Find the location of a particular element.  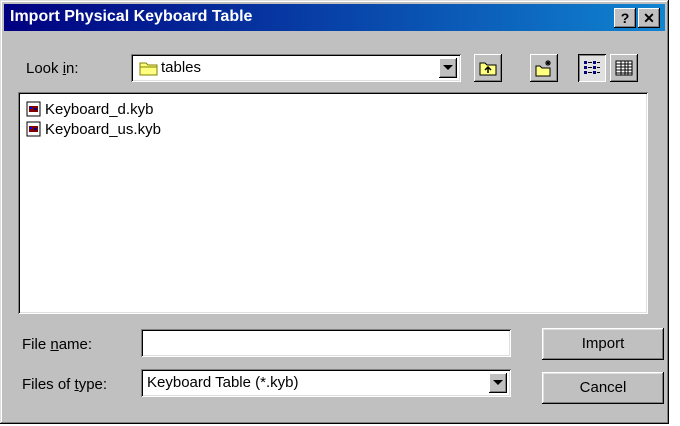

folder-icon is located at coordinates (149, 70).